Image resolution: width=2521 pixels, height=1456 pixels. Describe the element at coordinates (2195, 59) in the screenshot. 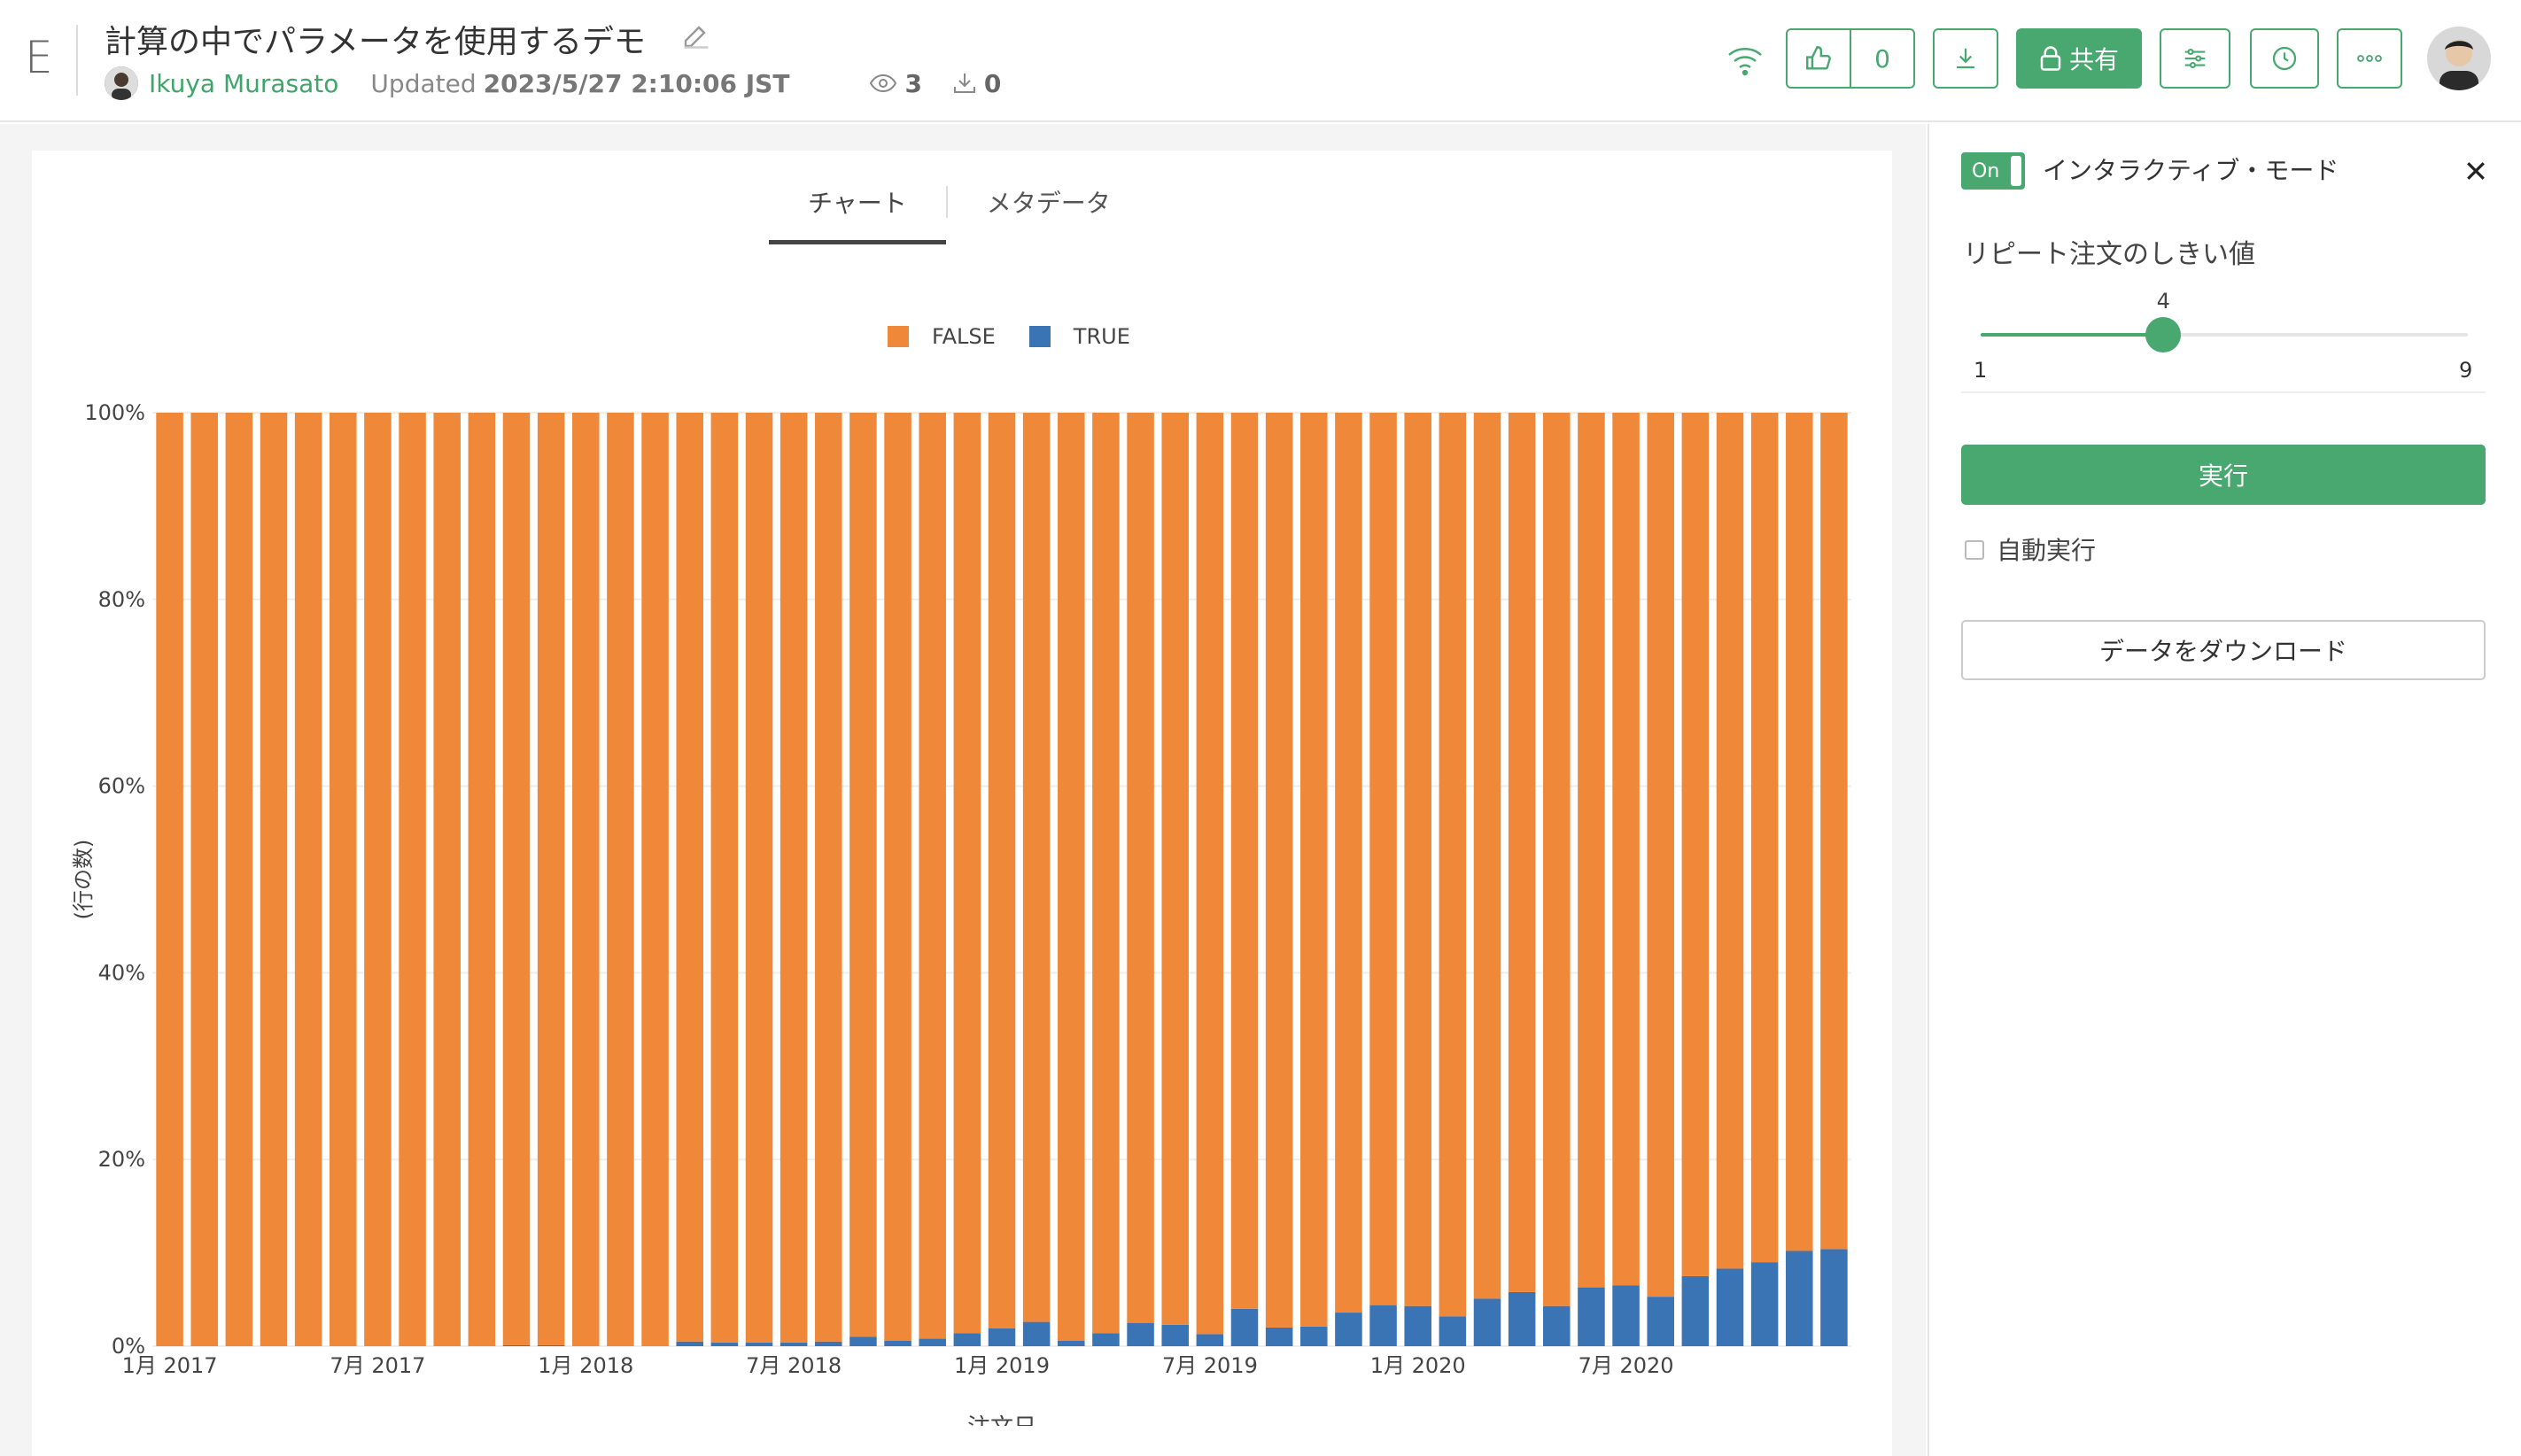

I see `settings-button` at that location.